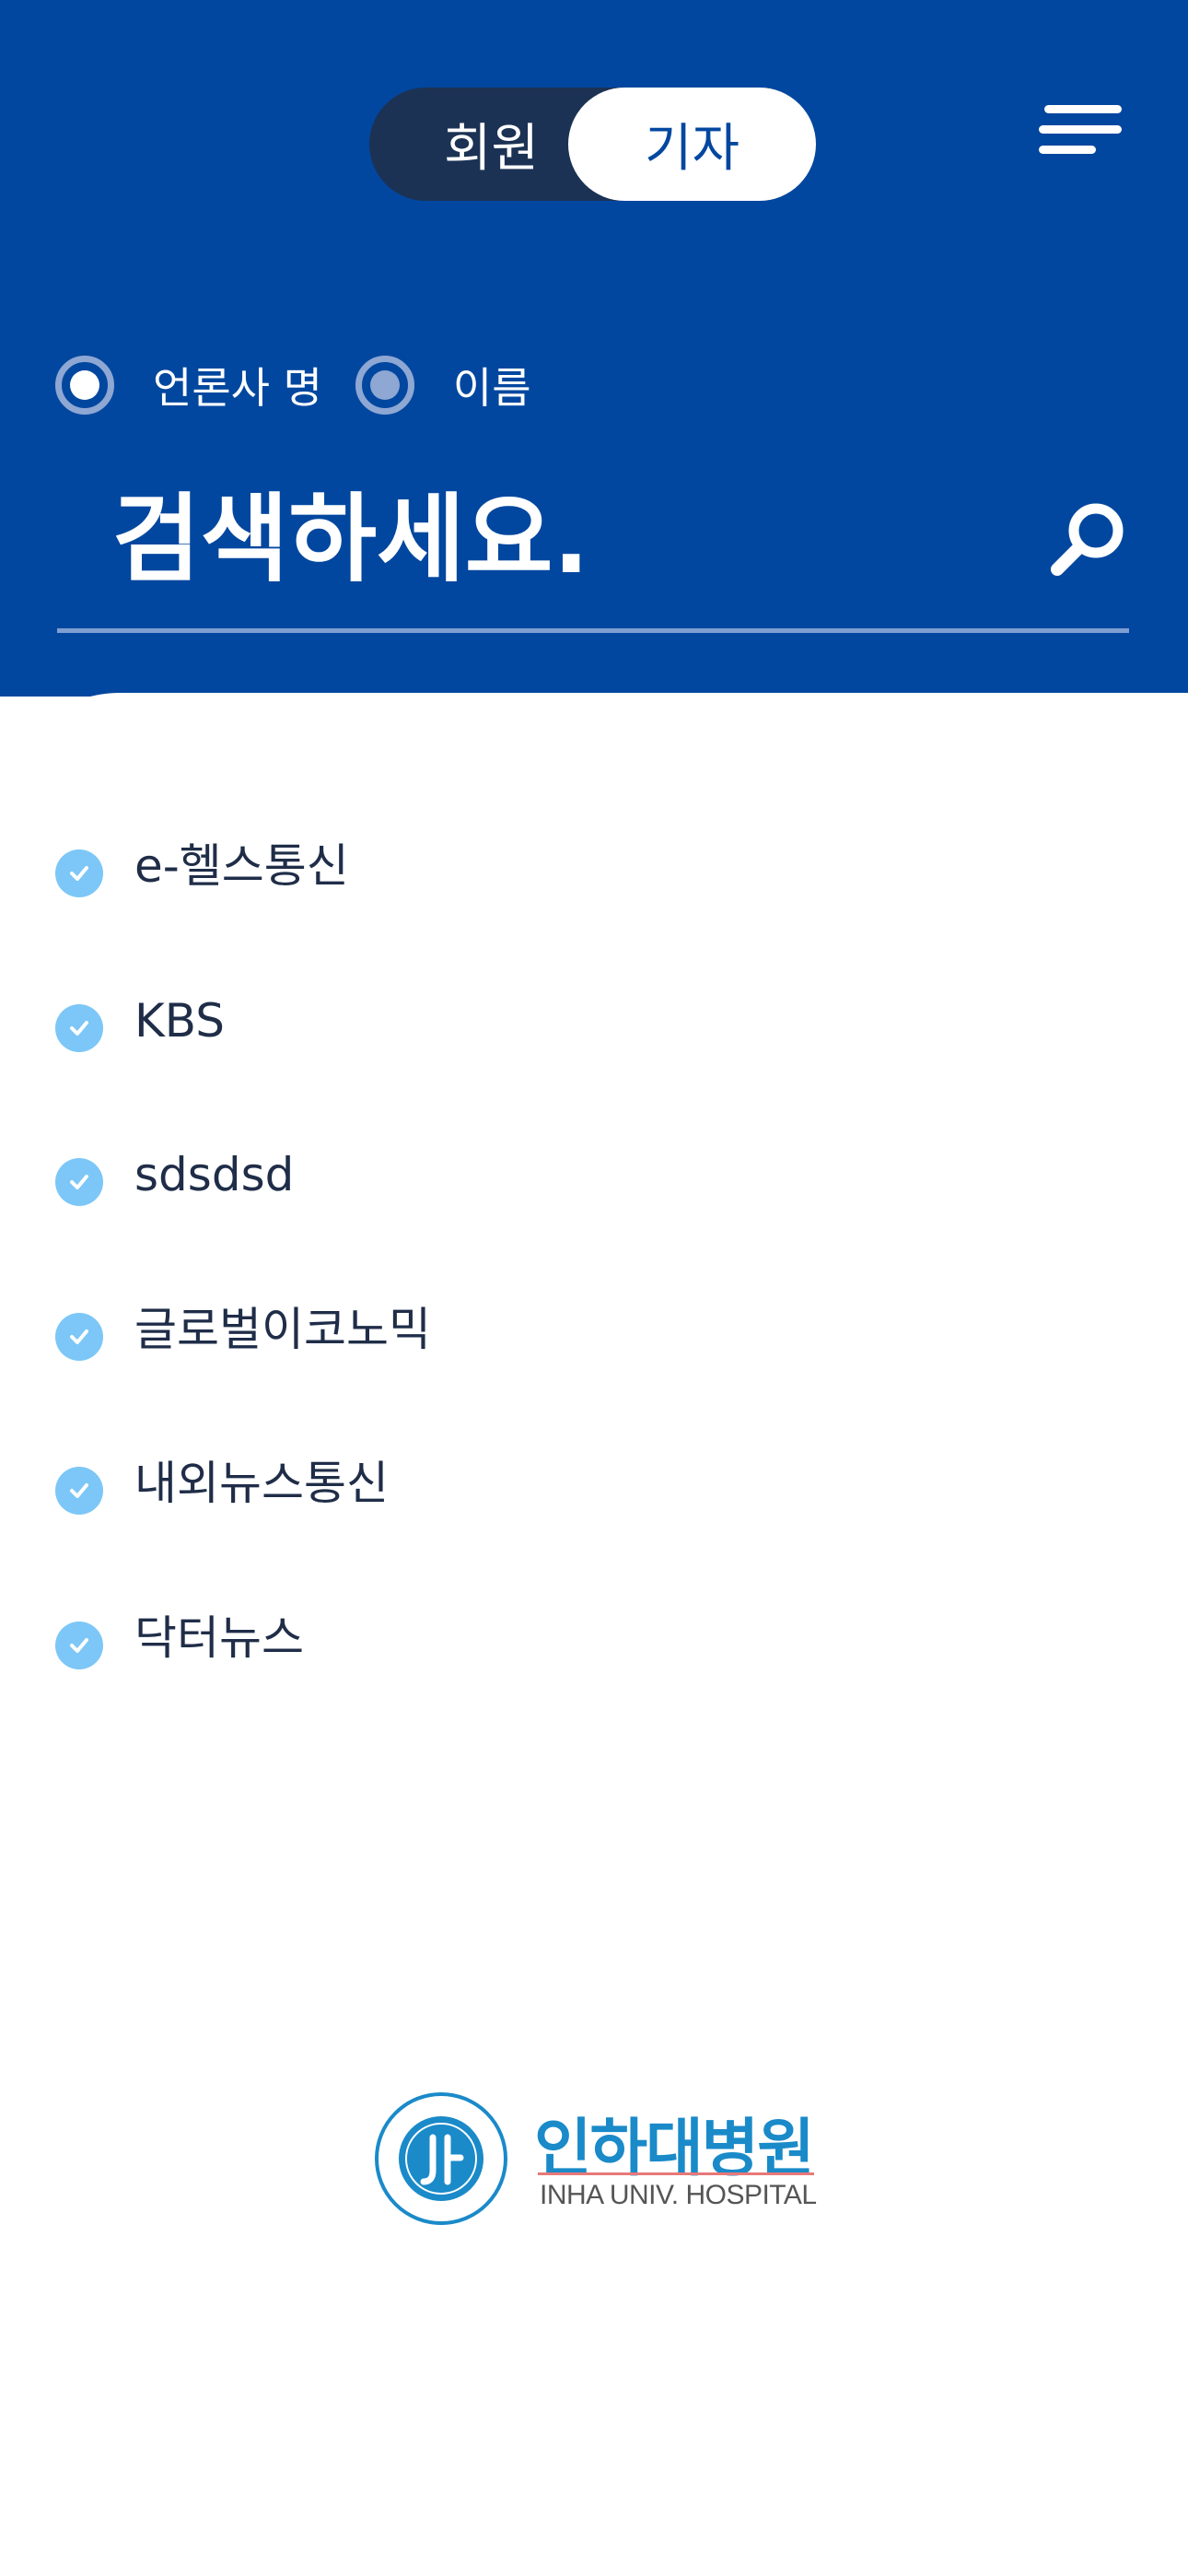 The height and width of the screenshot is (2576, 1188). Describe the element at coordinates (242, 866) in the screenshot. I see `list-item-label: e-헬스통신` at that location.